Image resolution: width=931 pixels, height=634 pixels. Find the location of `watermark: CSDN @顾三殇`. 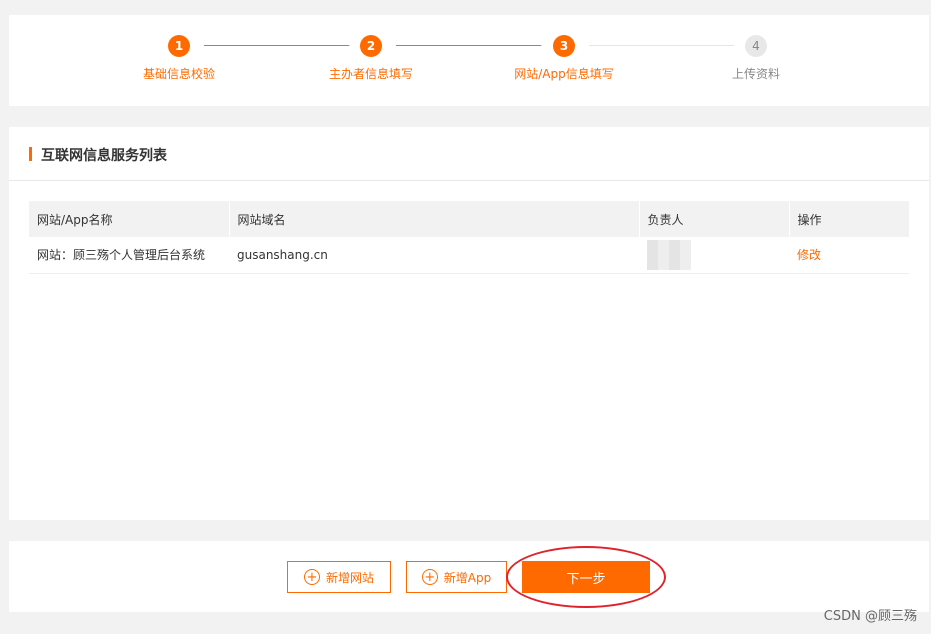

watermark: CSDN @顾三殇 is located at coordinates (870, 616).